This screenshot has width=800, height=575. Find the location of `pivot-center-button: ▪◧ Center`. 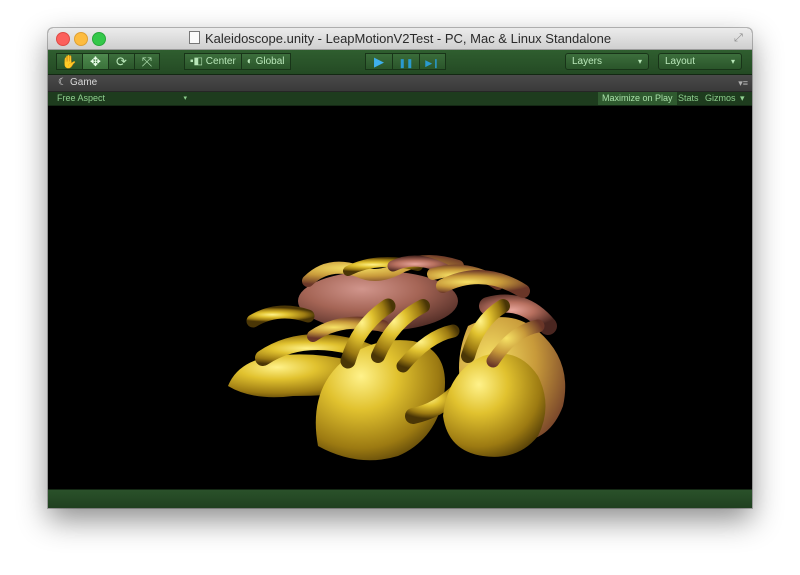

pivot-center-button: ▪◧ Center is located at coordinates (213, 61).